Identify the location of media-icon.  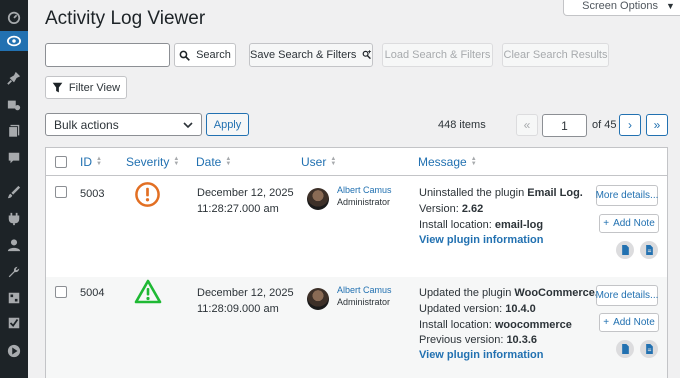
(14, 105).